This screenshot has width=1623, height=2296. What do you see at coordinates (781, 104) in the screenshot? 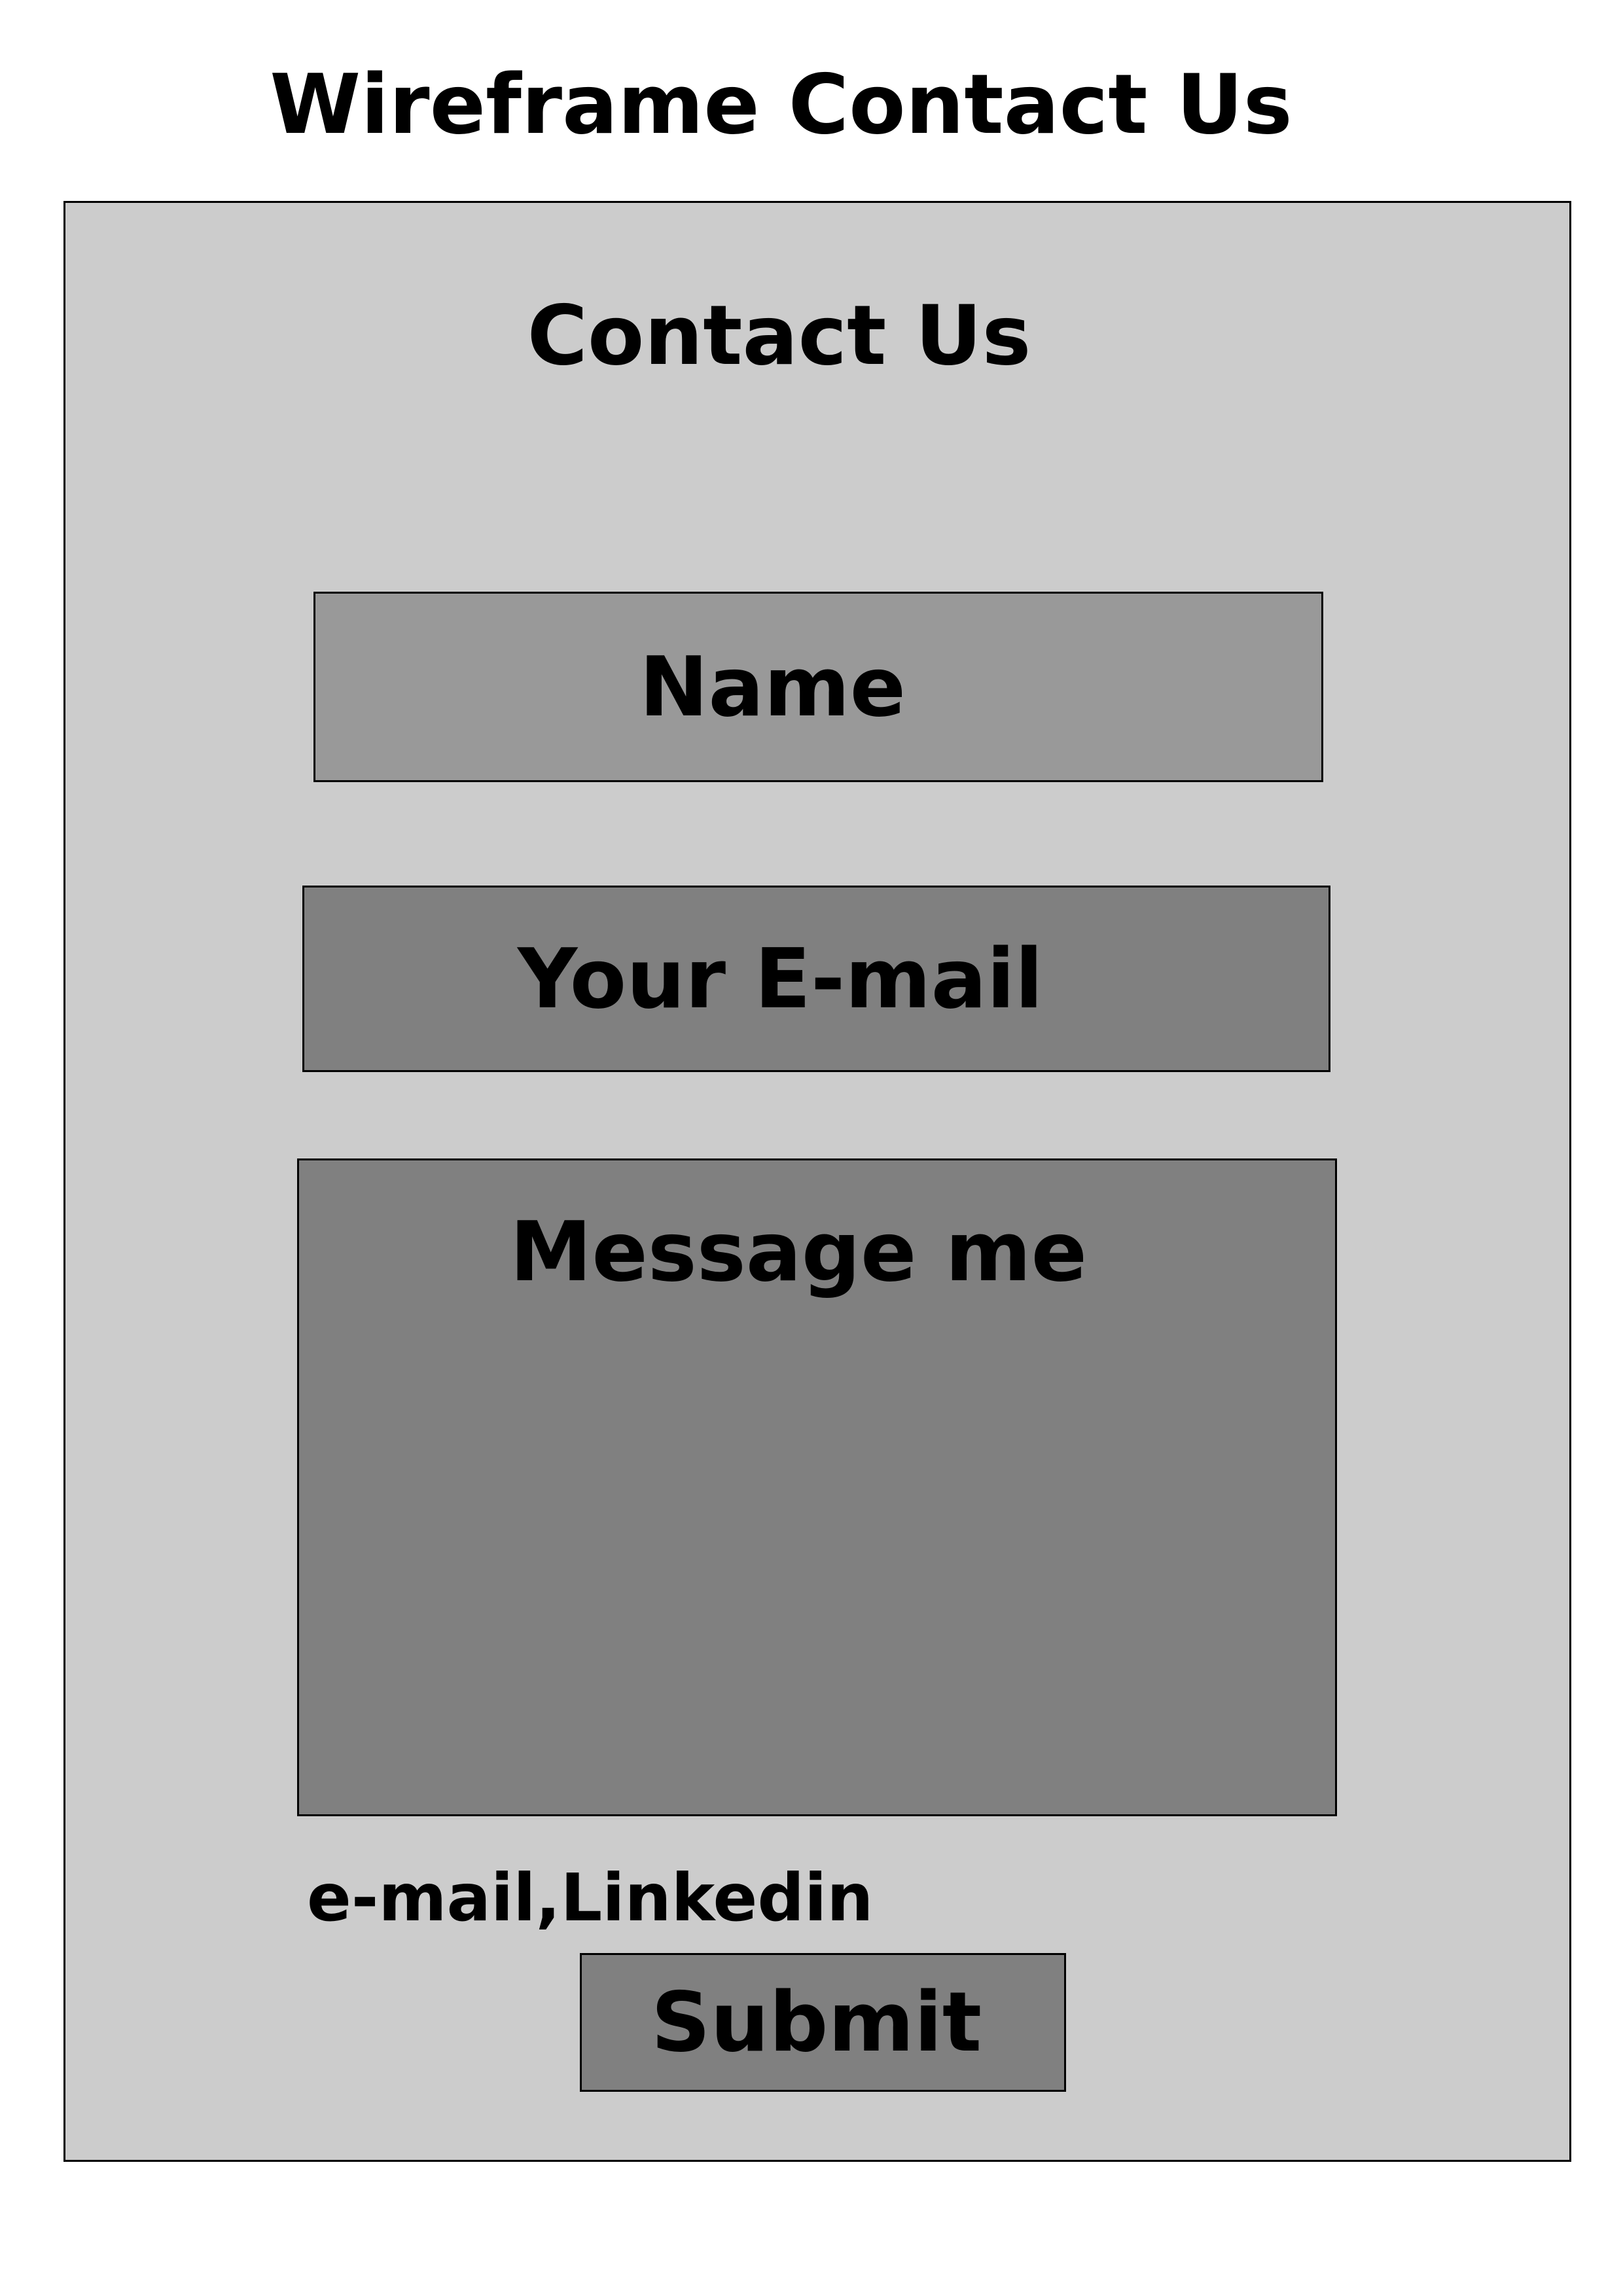
I see `page-title: Wireframe Contact Us` at bounding box center [781, 104].